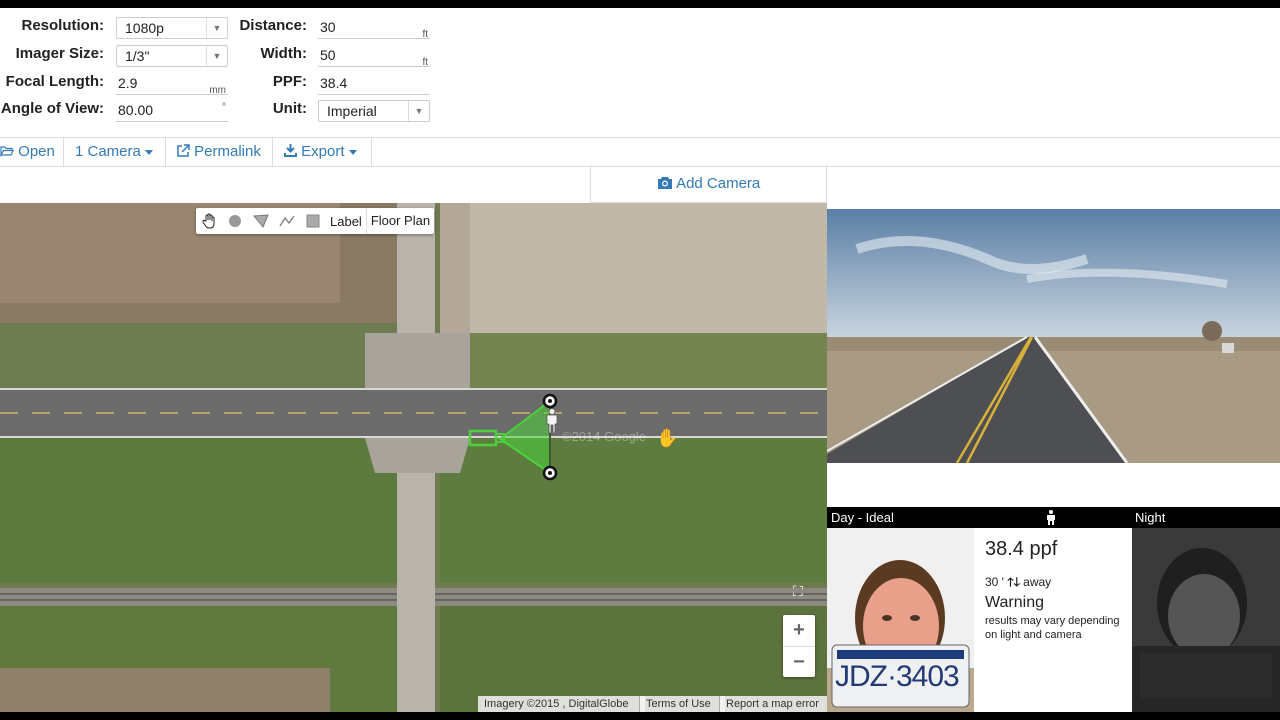  Describe the element at coordinates (63, 25) in the screenshot. I see `resolution-label: Resolution:` at that location.